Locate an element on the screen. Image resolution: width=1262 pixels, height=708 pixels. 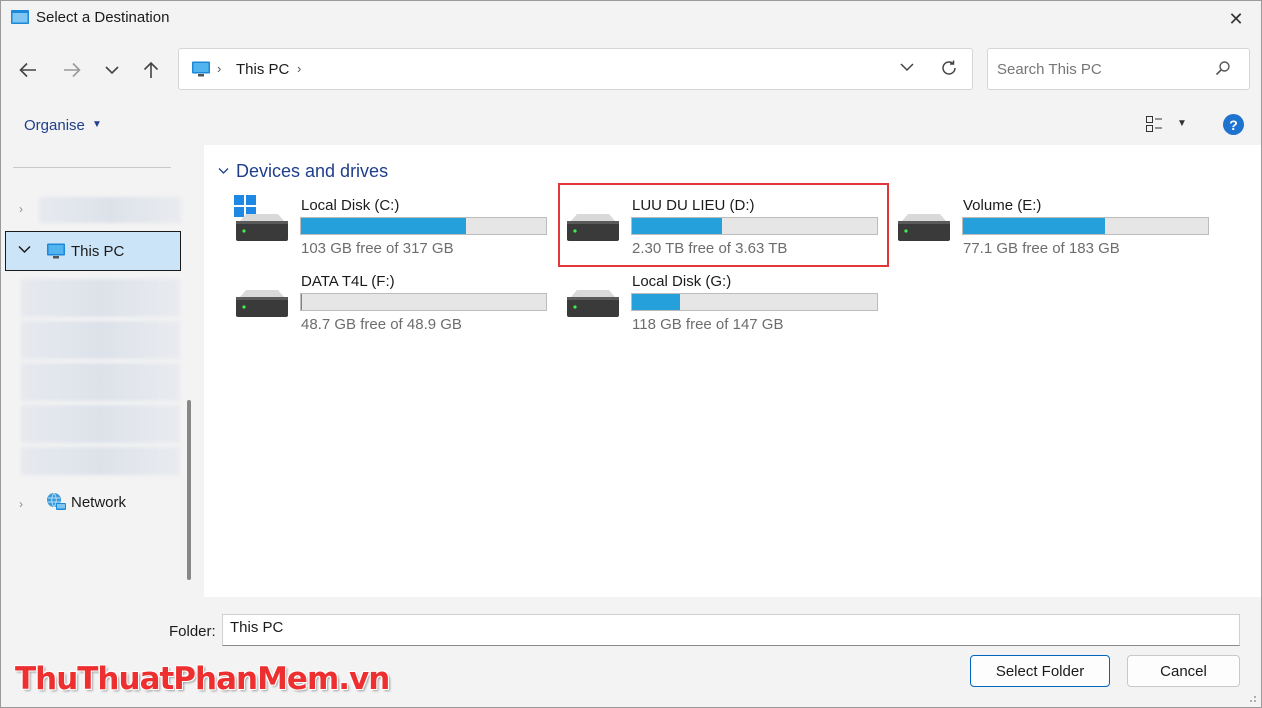
drive-free-space: 118 GB free of 147 GB is located at coordinates (708, 324).